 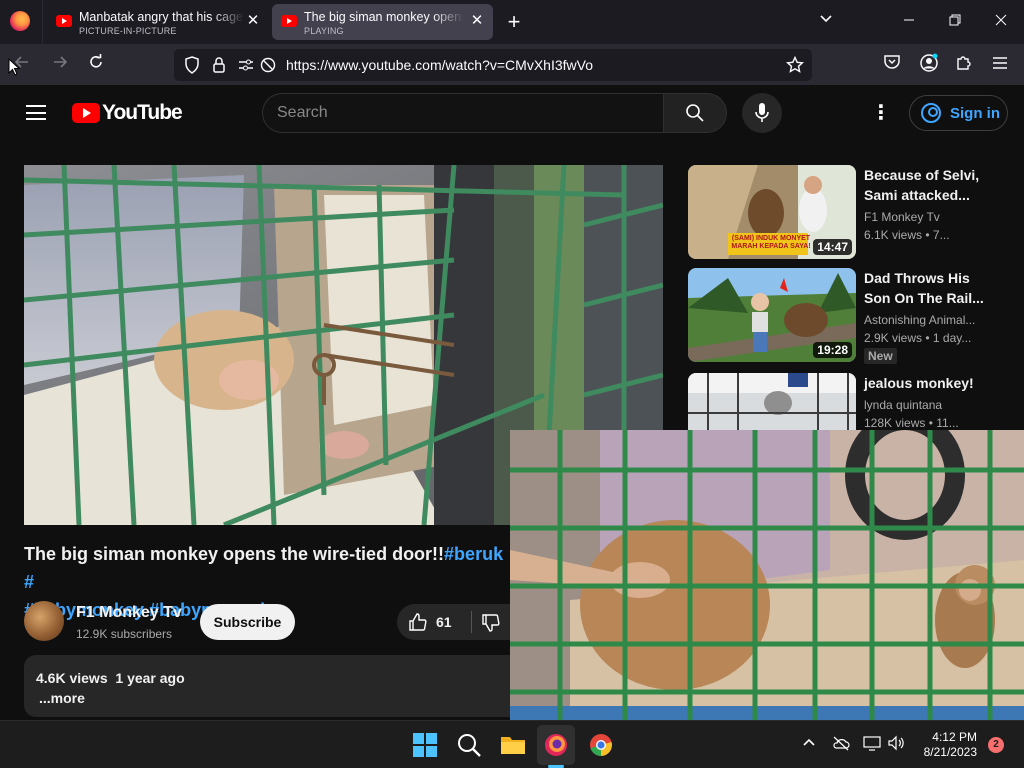 I want to click on menu-hamburger-icon, so click(x=1000, y=65).